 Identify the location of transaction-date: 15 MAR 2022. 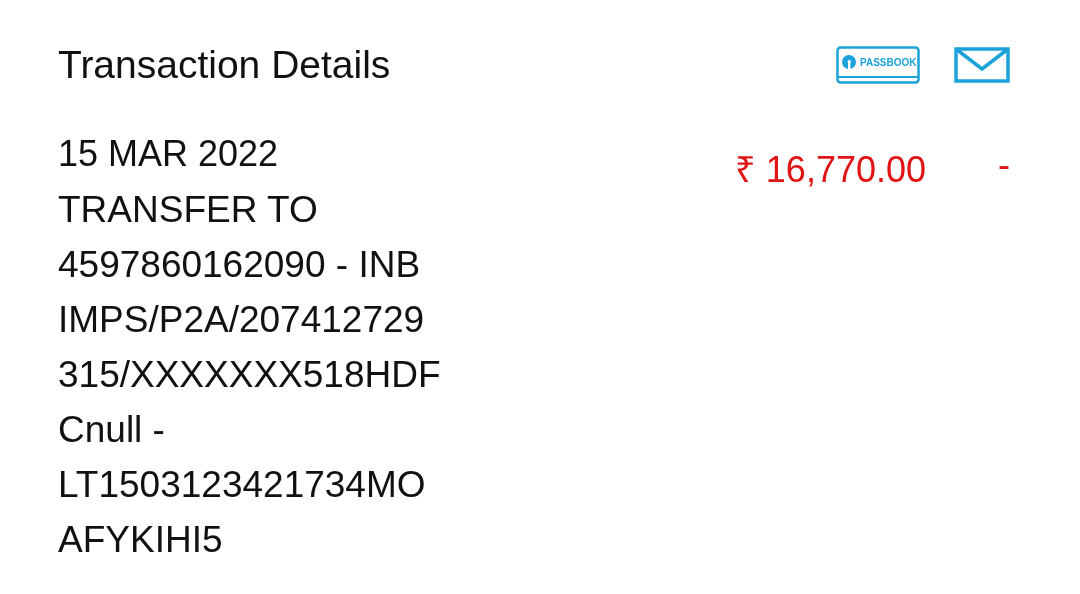
(169, 154).